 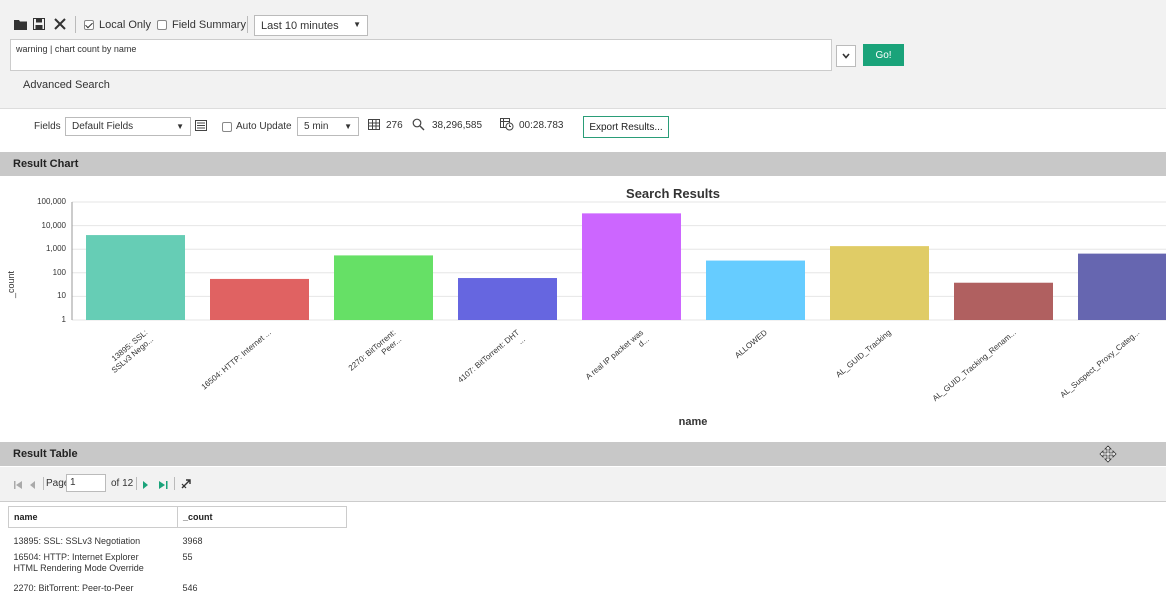 What do you see at coordinates (146, 486) in the screenshot?
I see `next-page-icon` at bounding box center [146, 486].